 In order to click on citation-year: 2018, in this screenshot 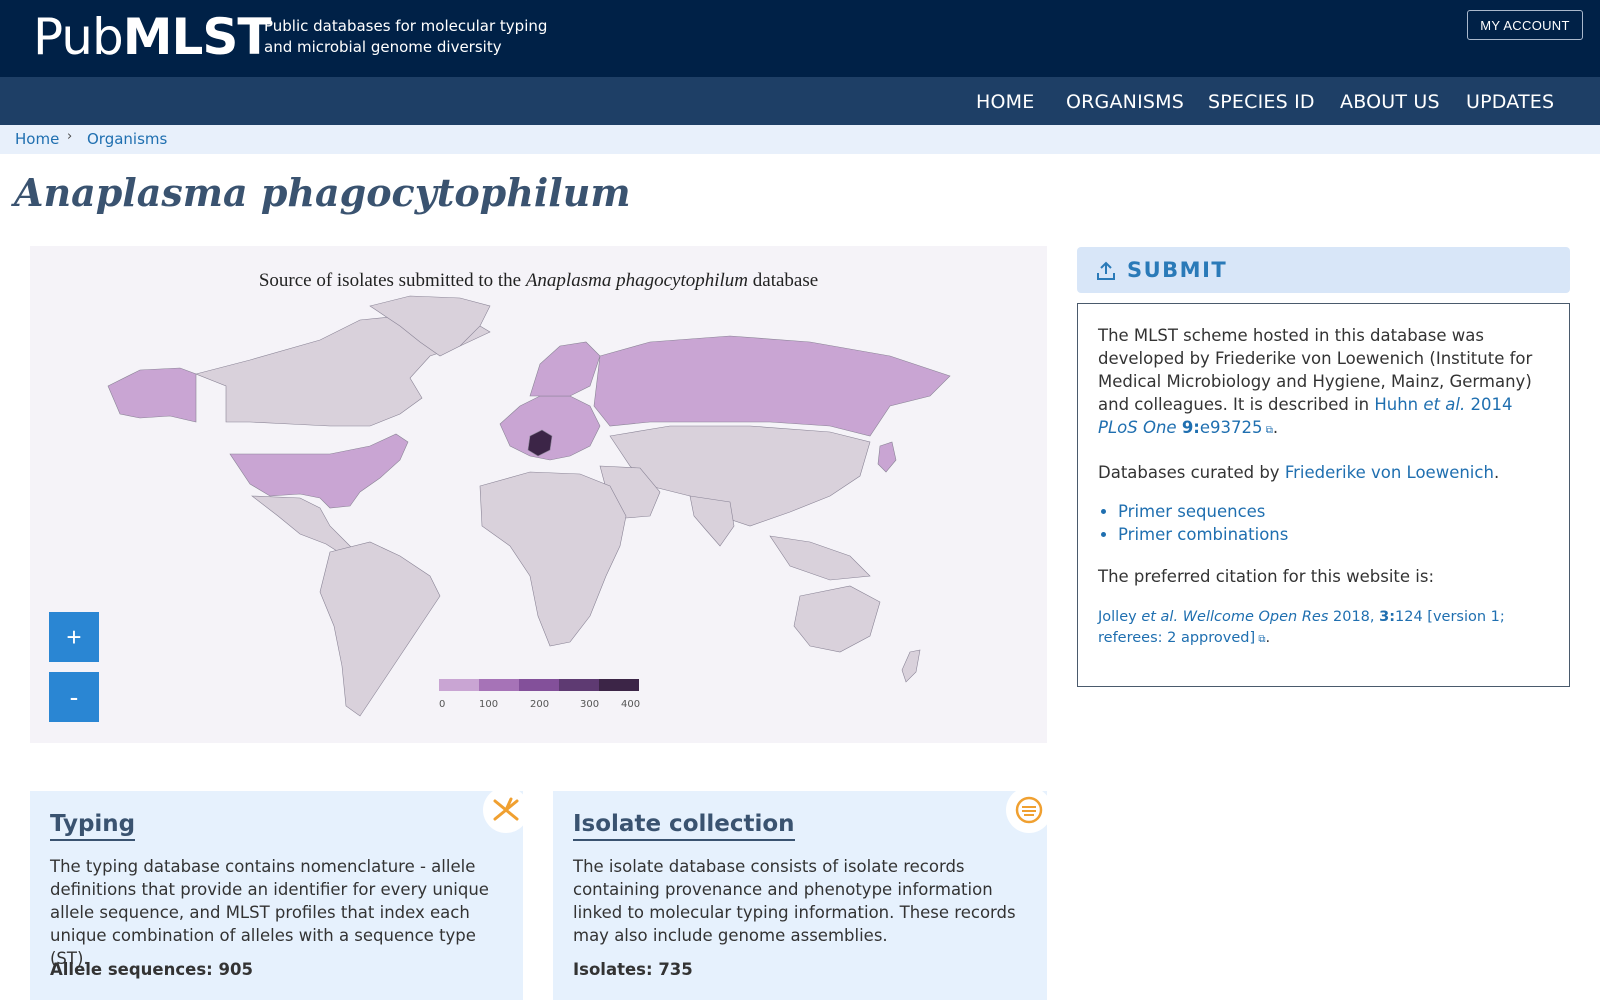, I will do `click(1354, 617)`.